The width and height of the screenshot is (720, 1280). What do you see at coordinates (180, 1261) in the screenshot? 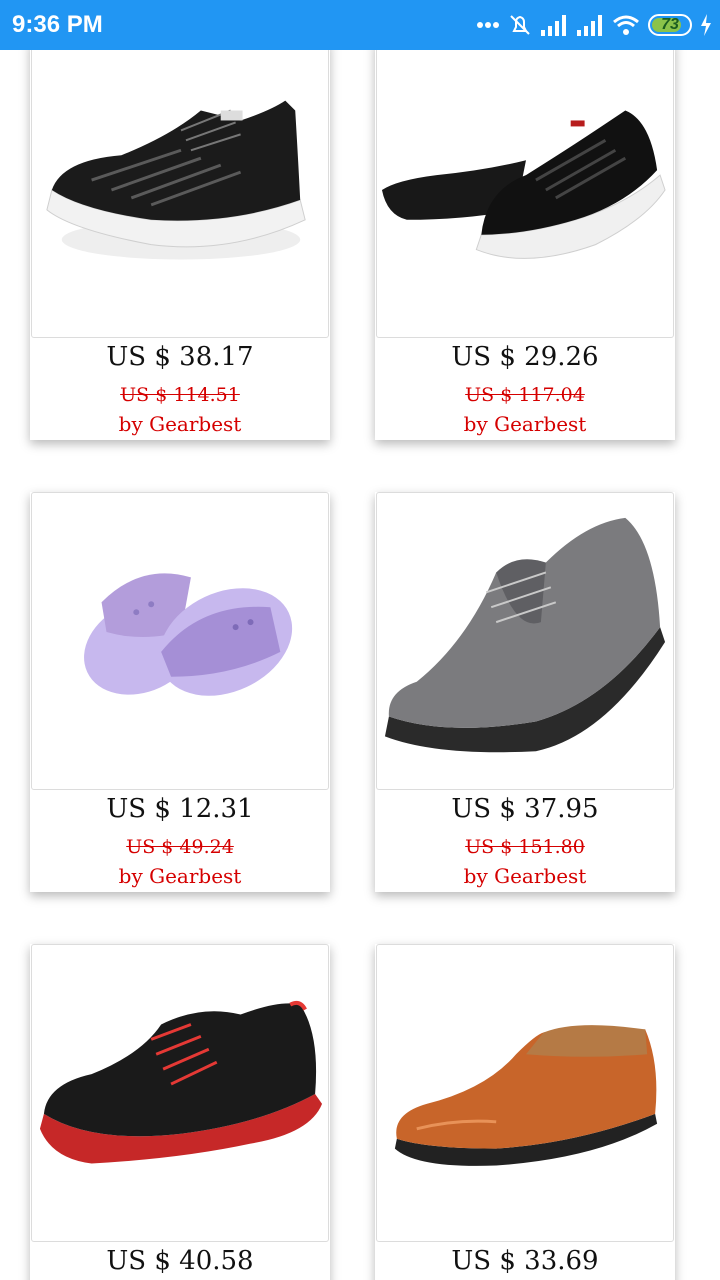
I see `product-price: US $ 40.58` at bounding box center [180, 1261].